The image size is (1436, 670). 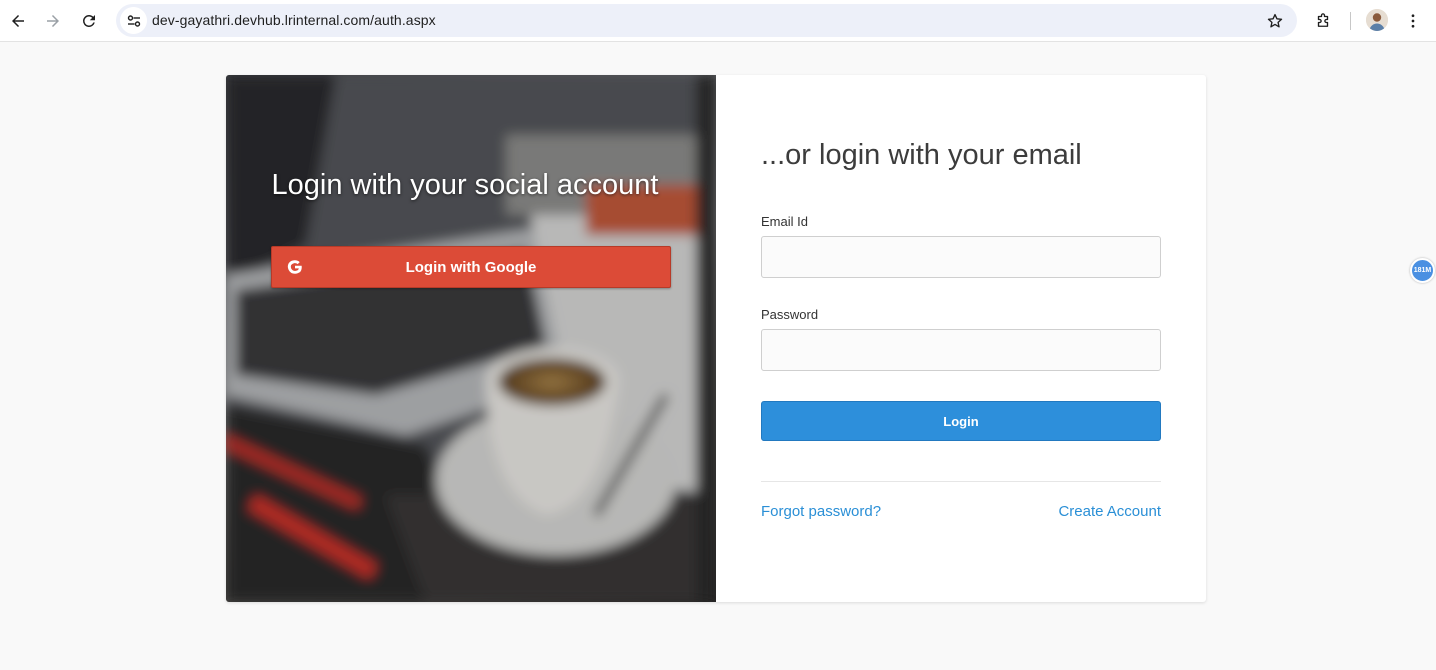 What do you see at coordinates (921, 155) in the screenshot?
I see `email-login-title: ...or login with your email` at bounding box center [921, 155].